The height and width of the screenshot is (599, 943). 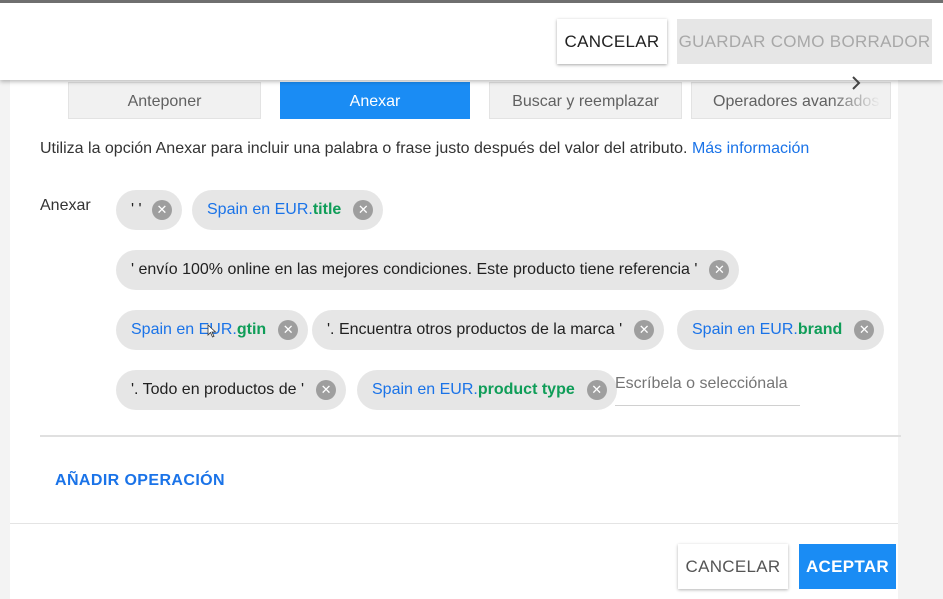 I want to click on add-operation-button: AÑADIR OPERACIÓN, so click(x=140, y=481).